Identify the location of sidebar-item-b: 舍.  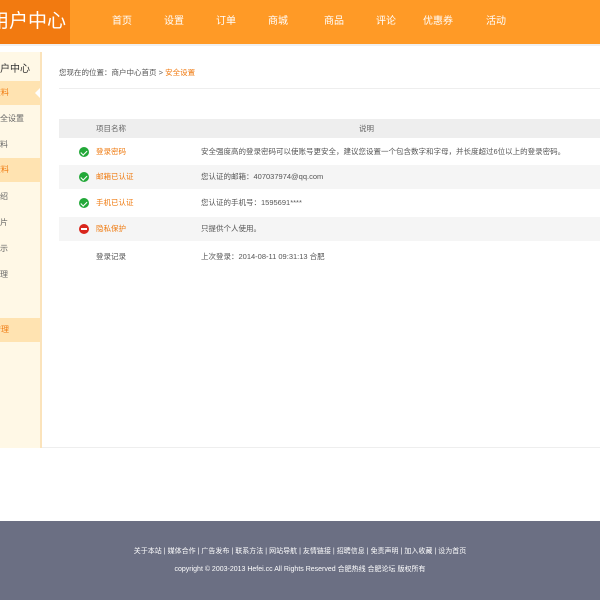
(20, 381).